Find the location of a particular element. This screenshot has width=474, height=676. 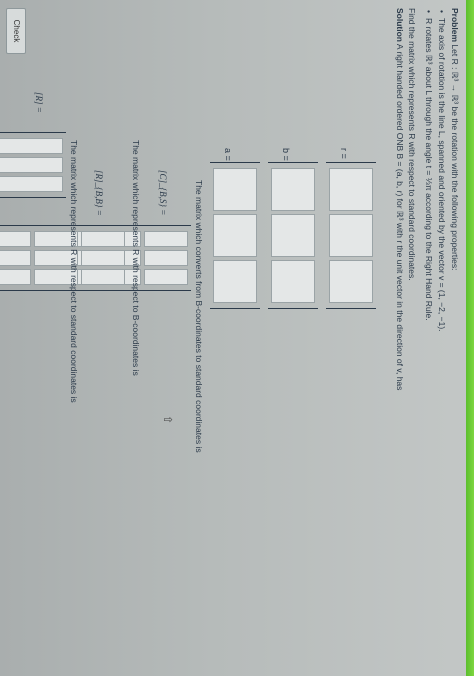

r-vector-input is located at coordinates (351, 235).